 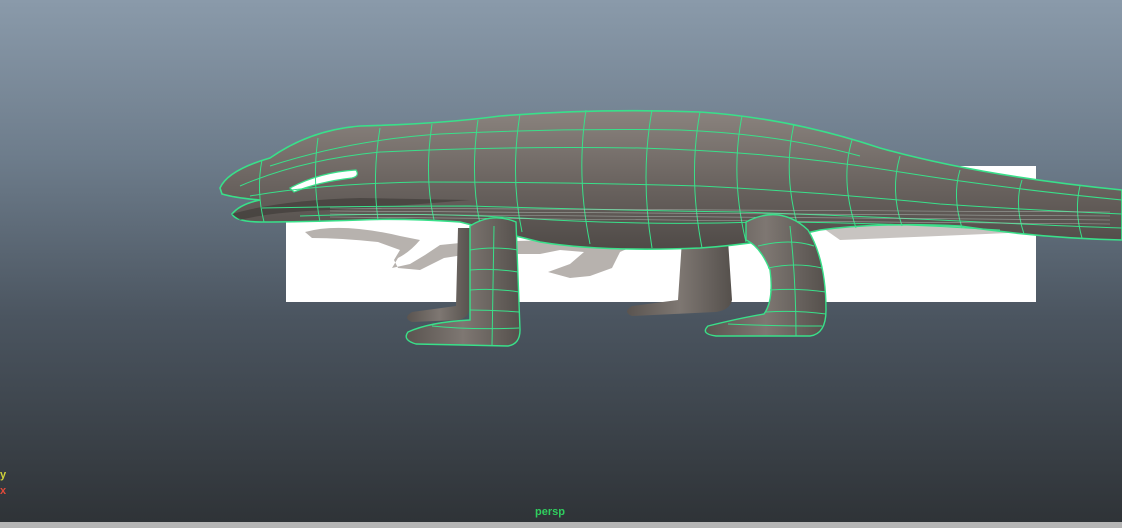 I want to click on axis-y-label: y, so click(x=3, y=475).